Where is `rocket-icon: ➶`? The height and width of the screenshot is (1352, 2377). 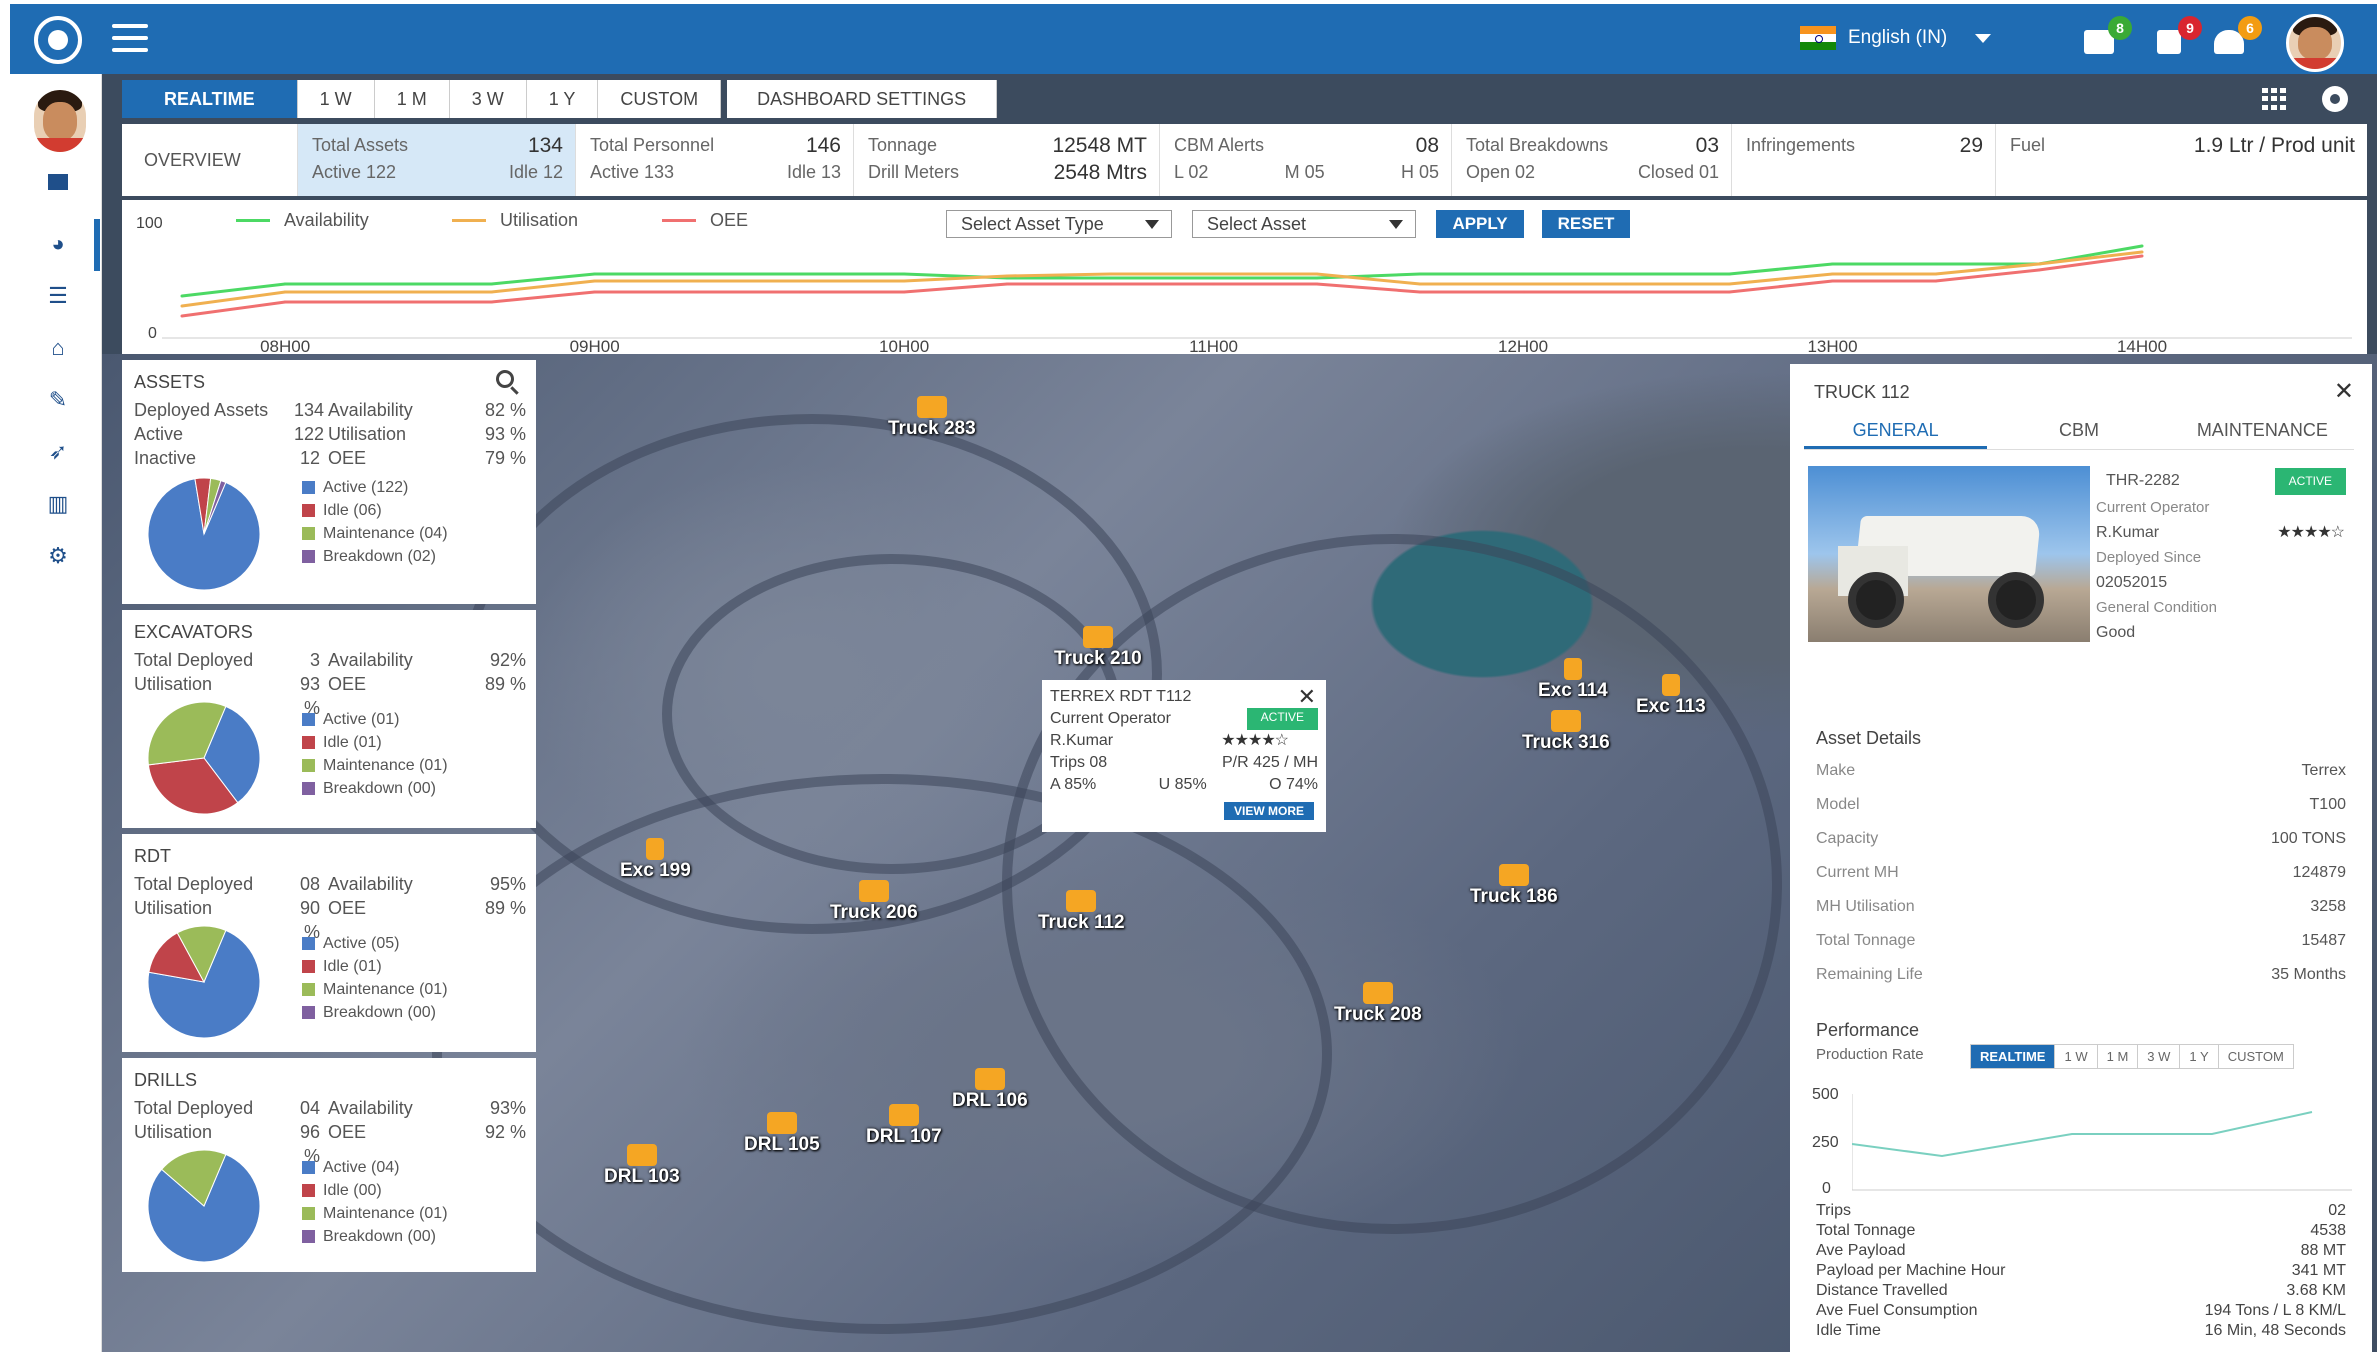 rocket-icon: ➶ is located at coordinates (58, 452).